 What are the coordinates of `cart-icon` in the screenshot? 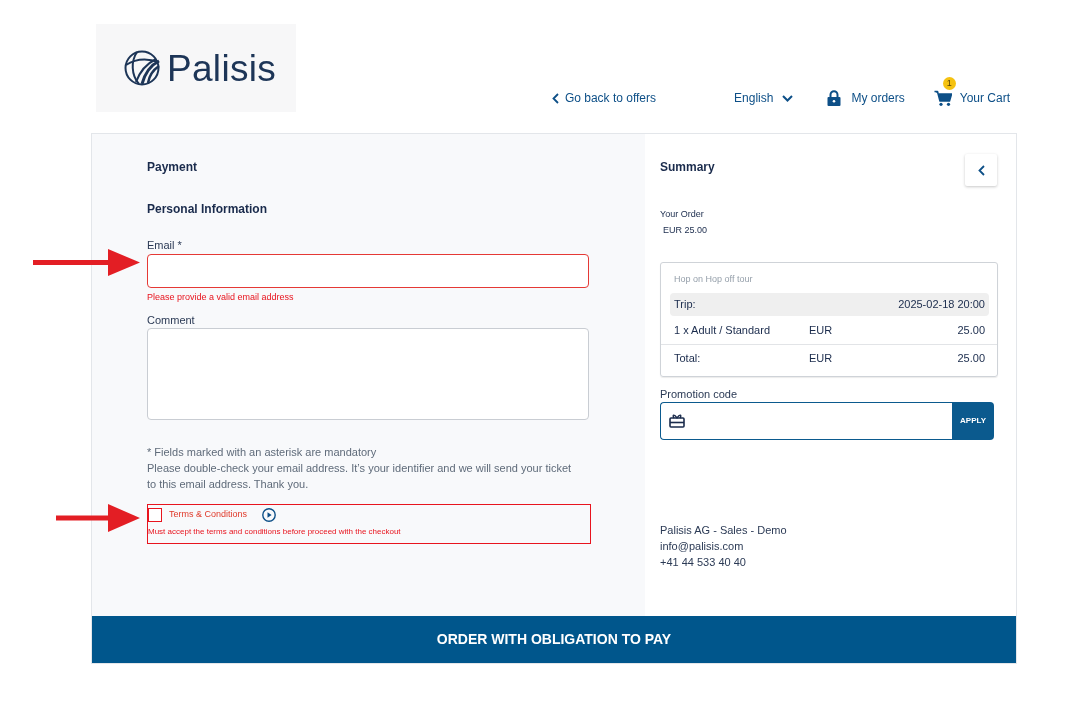 It's located at (942, 98).